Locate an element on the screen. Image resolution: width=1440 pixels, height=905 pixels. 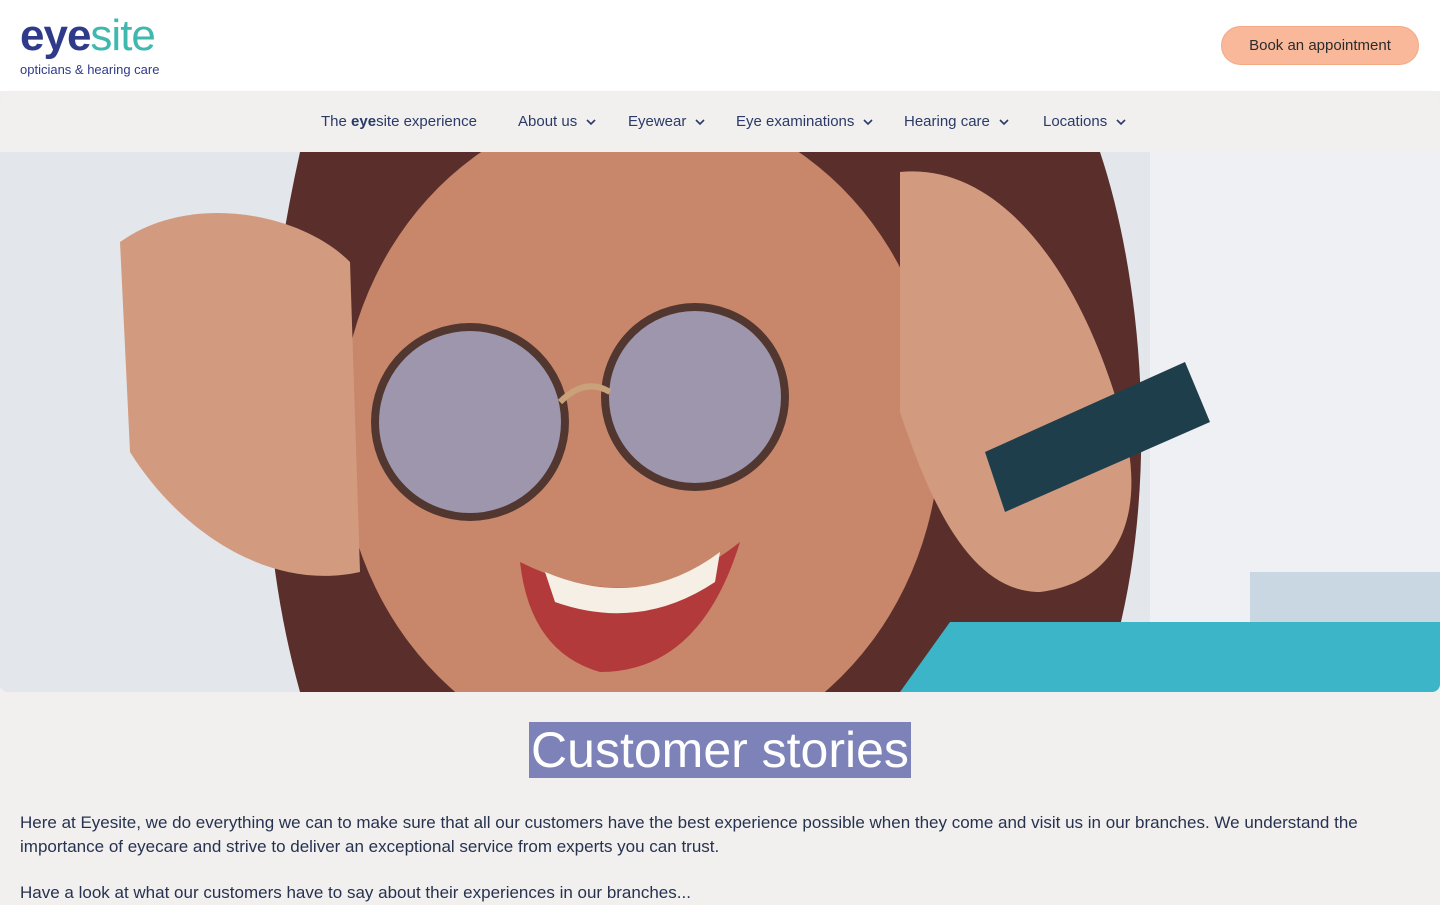
nav-item-label: Eye examinations is located at coordinates (795, 121).